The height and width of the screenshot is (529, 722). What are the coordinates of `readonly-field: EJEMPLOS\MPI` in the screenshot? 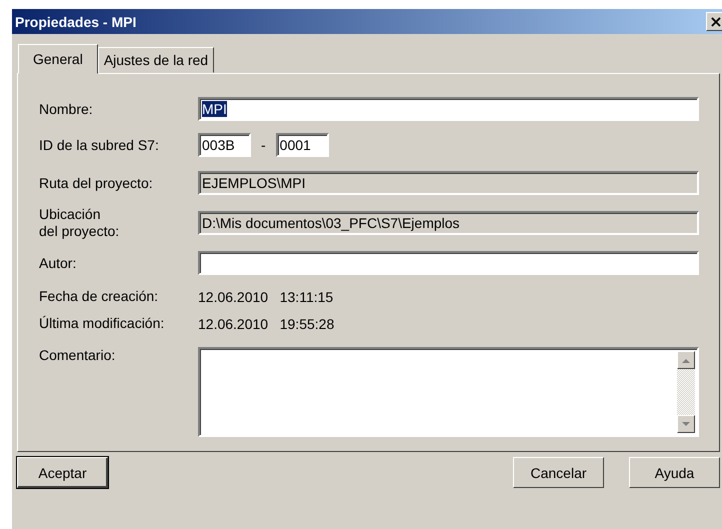 It's located at (448, 183).